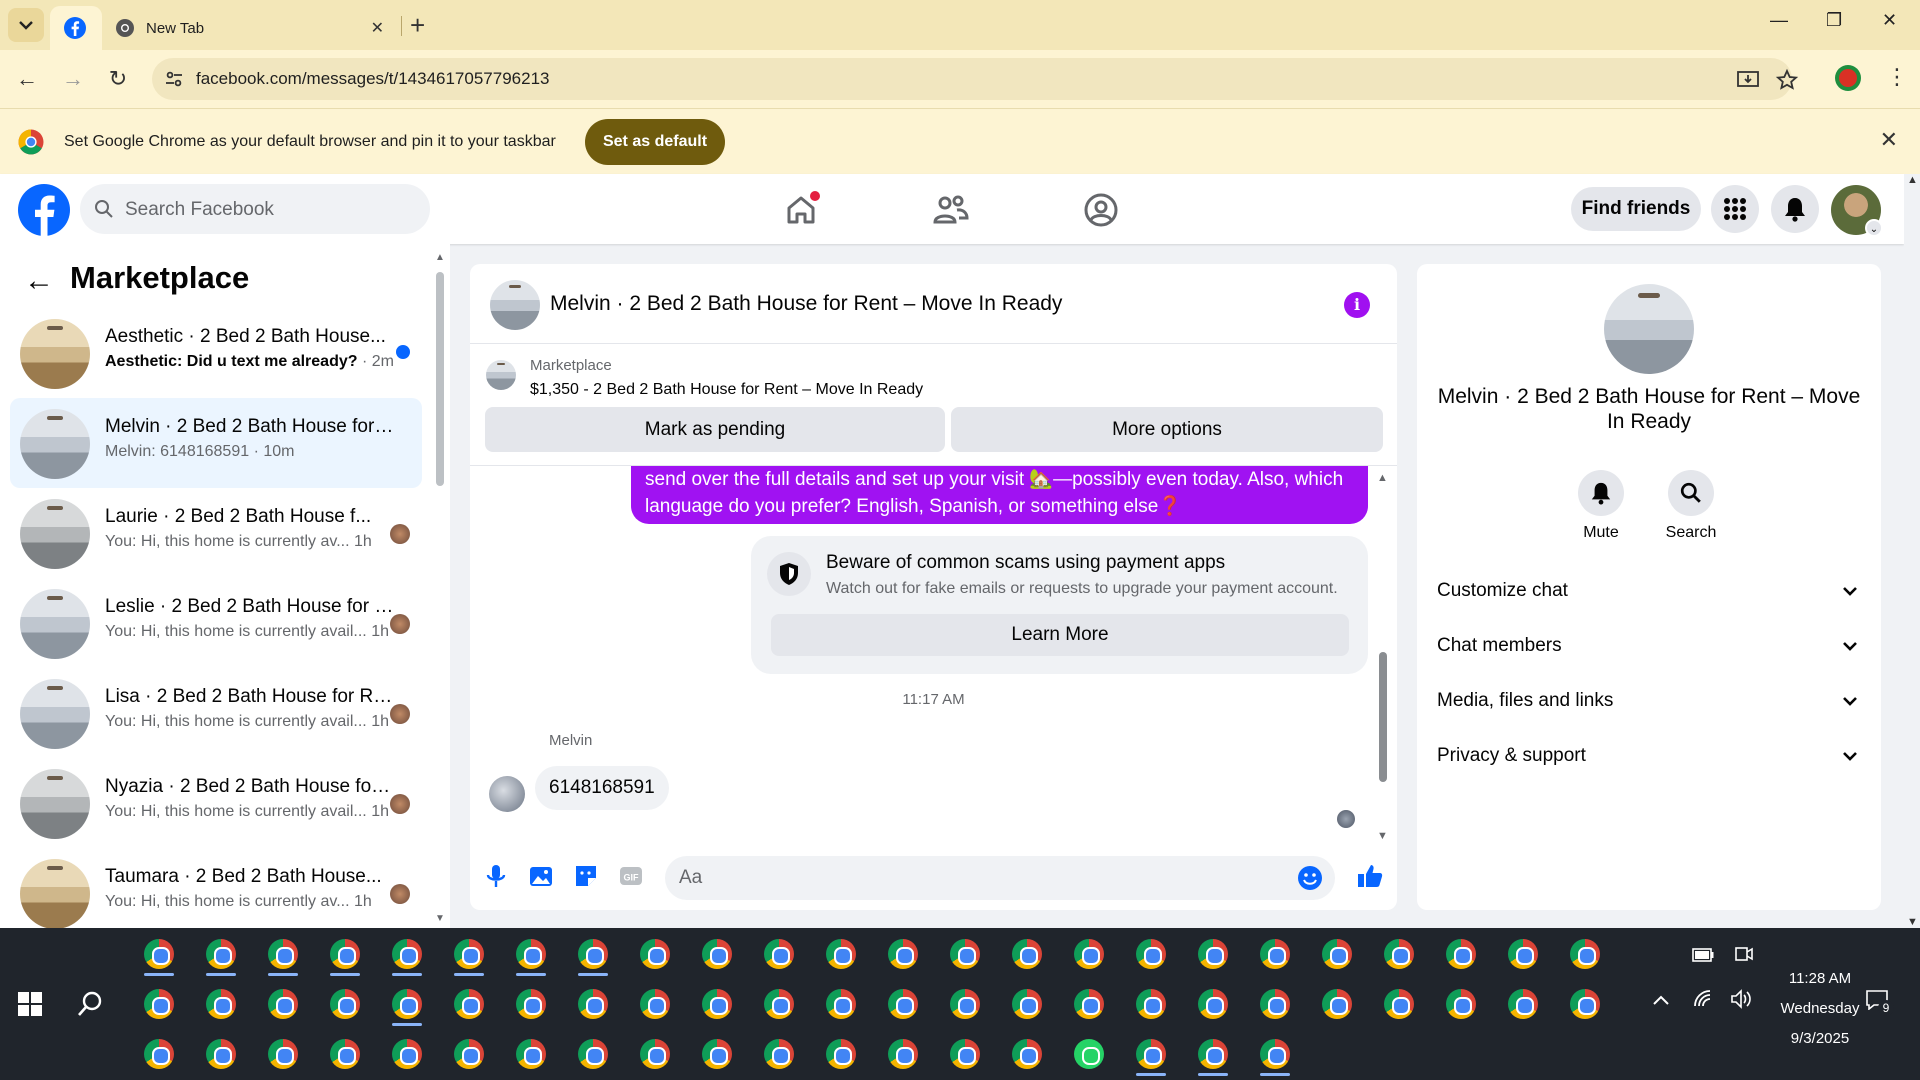 The height and width of the screenshot is (1080, 1920). I want to click on customize-chat-row: Customize chat, so click(1649, 591).